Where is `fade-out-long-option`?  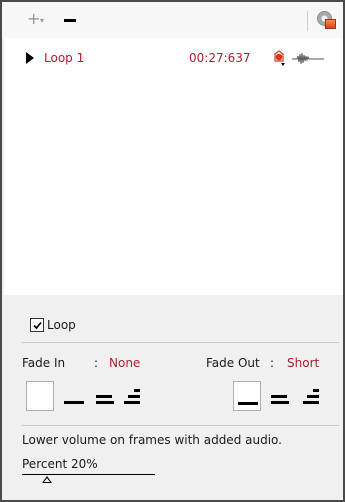
fade-out-long-option is located at coordinates (317, 396).